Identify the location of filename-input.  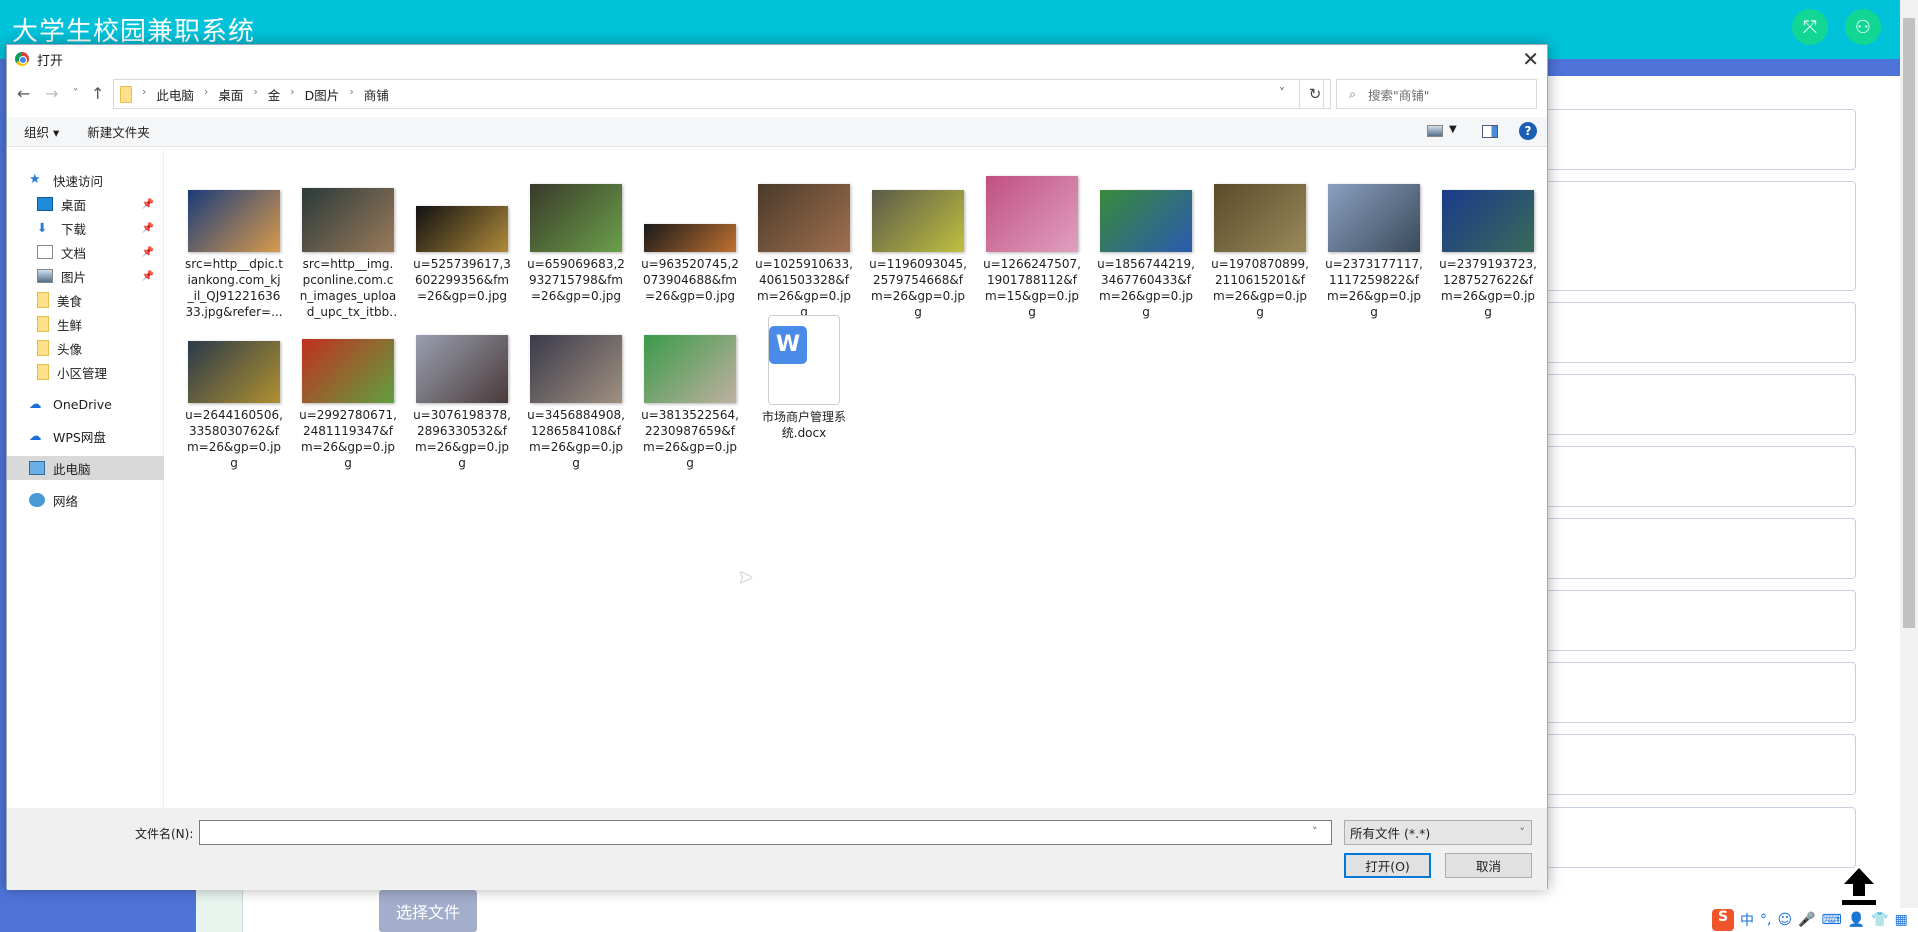
(765, 832).